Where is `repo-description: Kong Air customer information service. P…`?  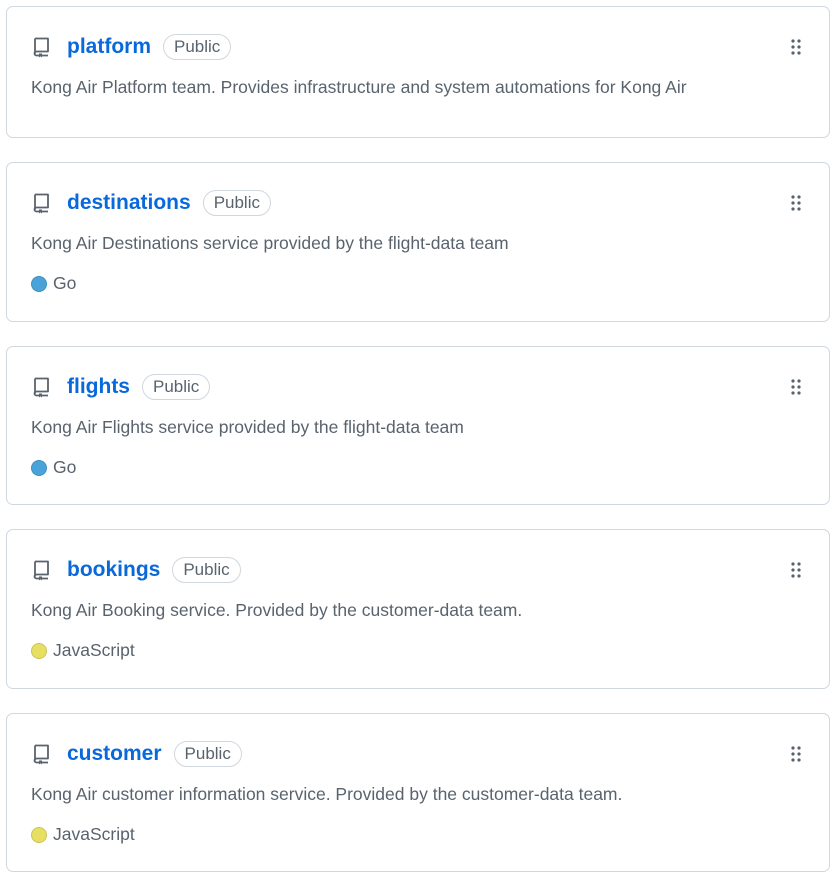
repo-description: Kong Air customer information service. P… is located at coordinates (327, 794).